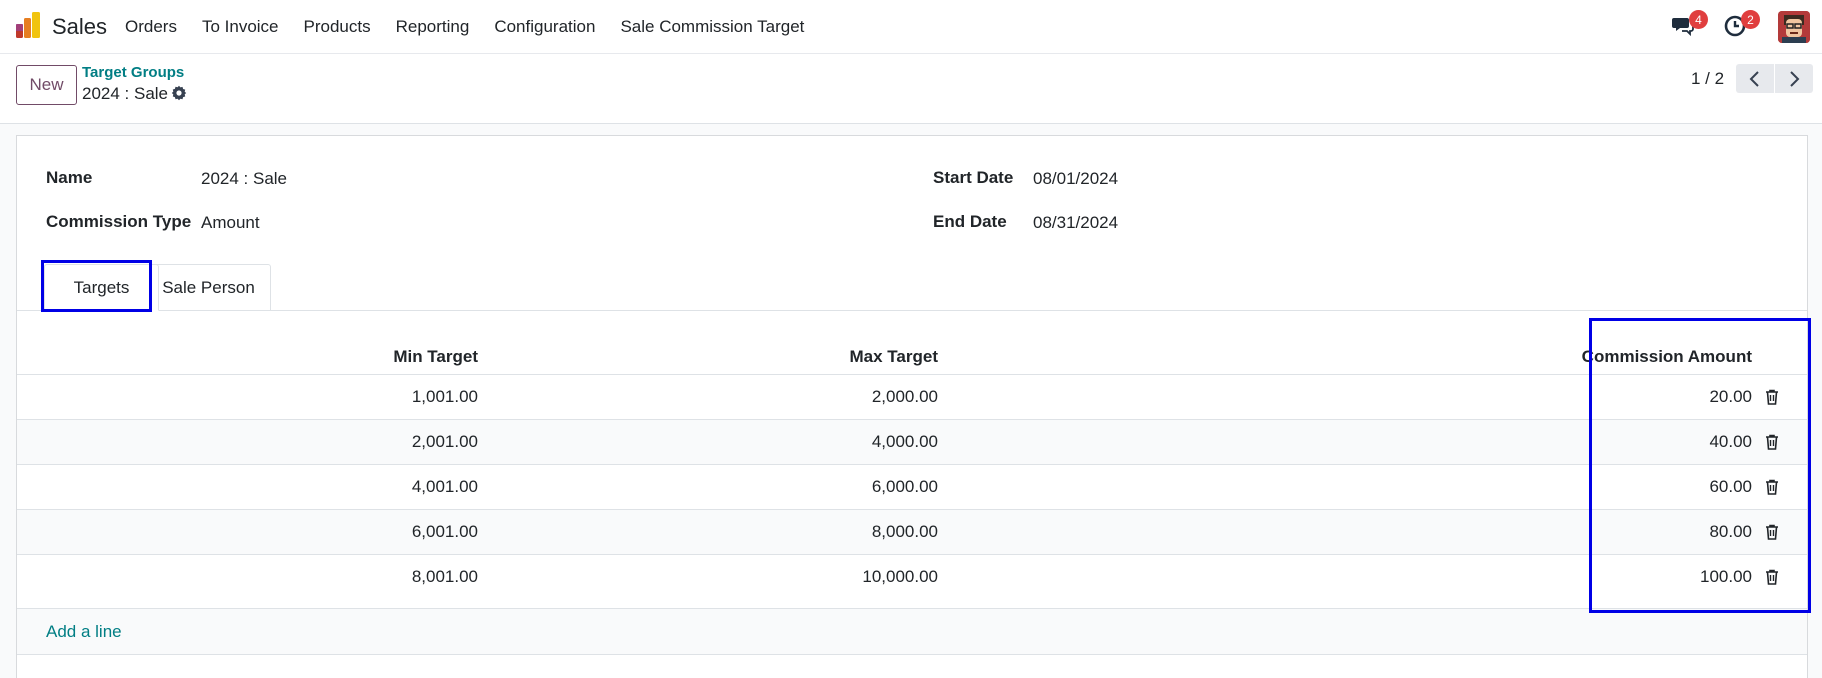 The image size is (1822, 678). I want to click on max-target-cell: 8,000.00, so click(905, 532).